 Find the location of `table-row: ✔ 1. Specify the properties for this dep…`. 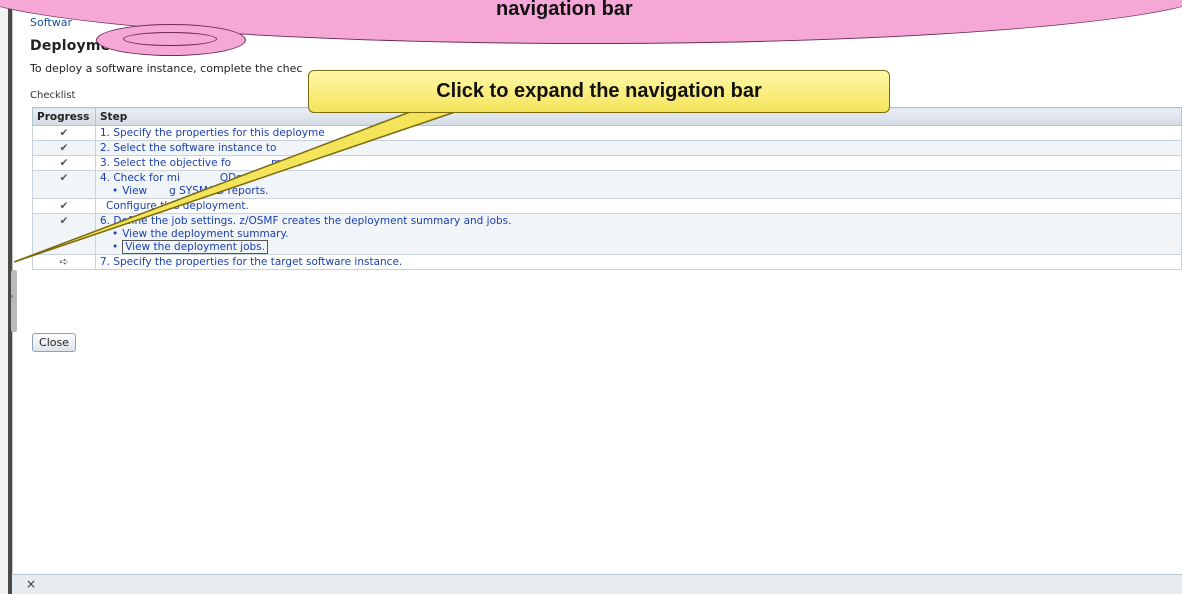

table-row: ✔ 1. Specify the properties for this dep… is located at coordinates (607, 133).